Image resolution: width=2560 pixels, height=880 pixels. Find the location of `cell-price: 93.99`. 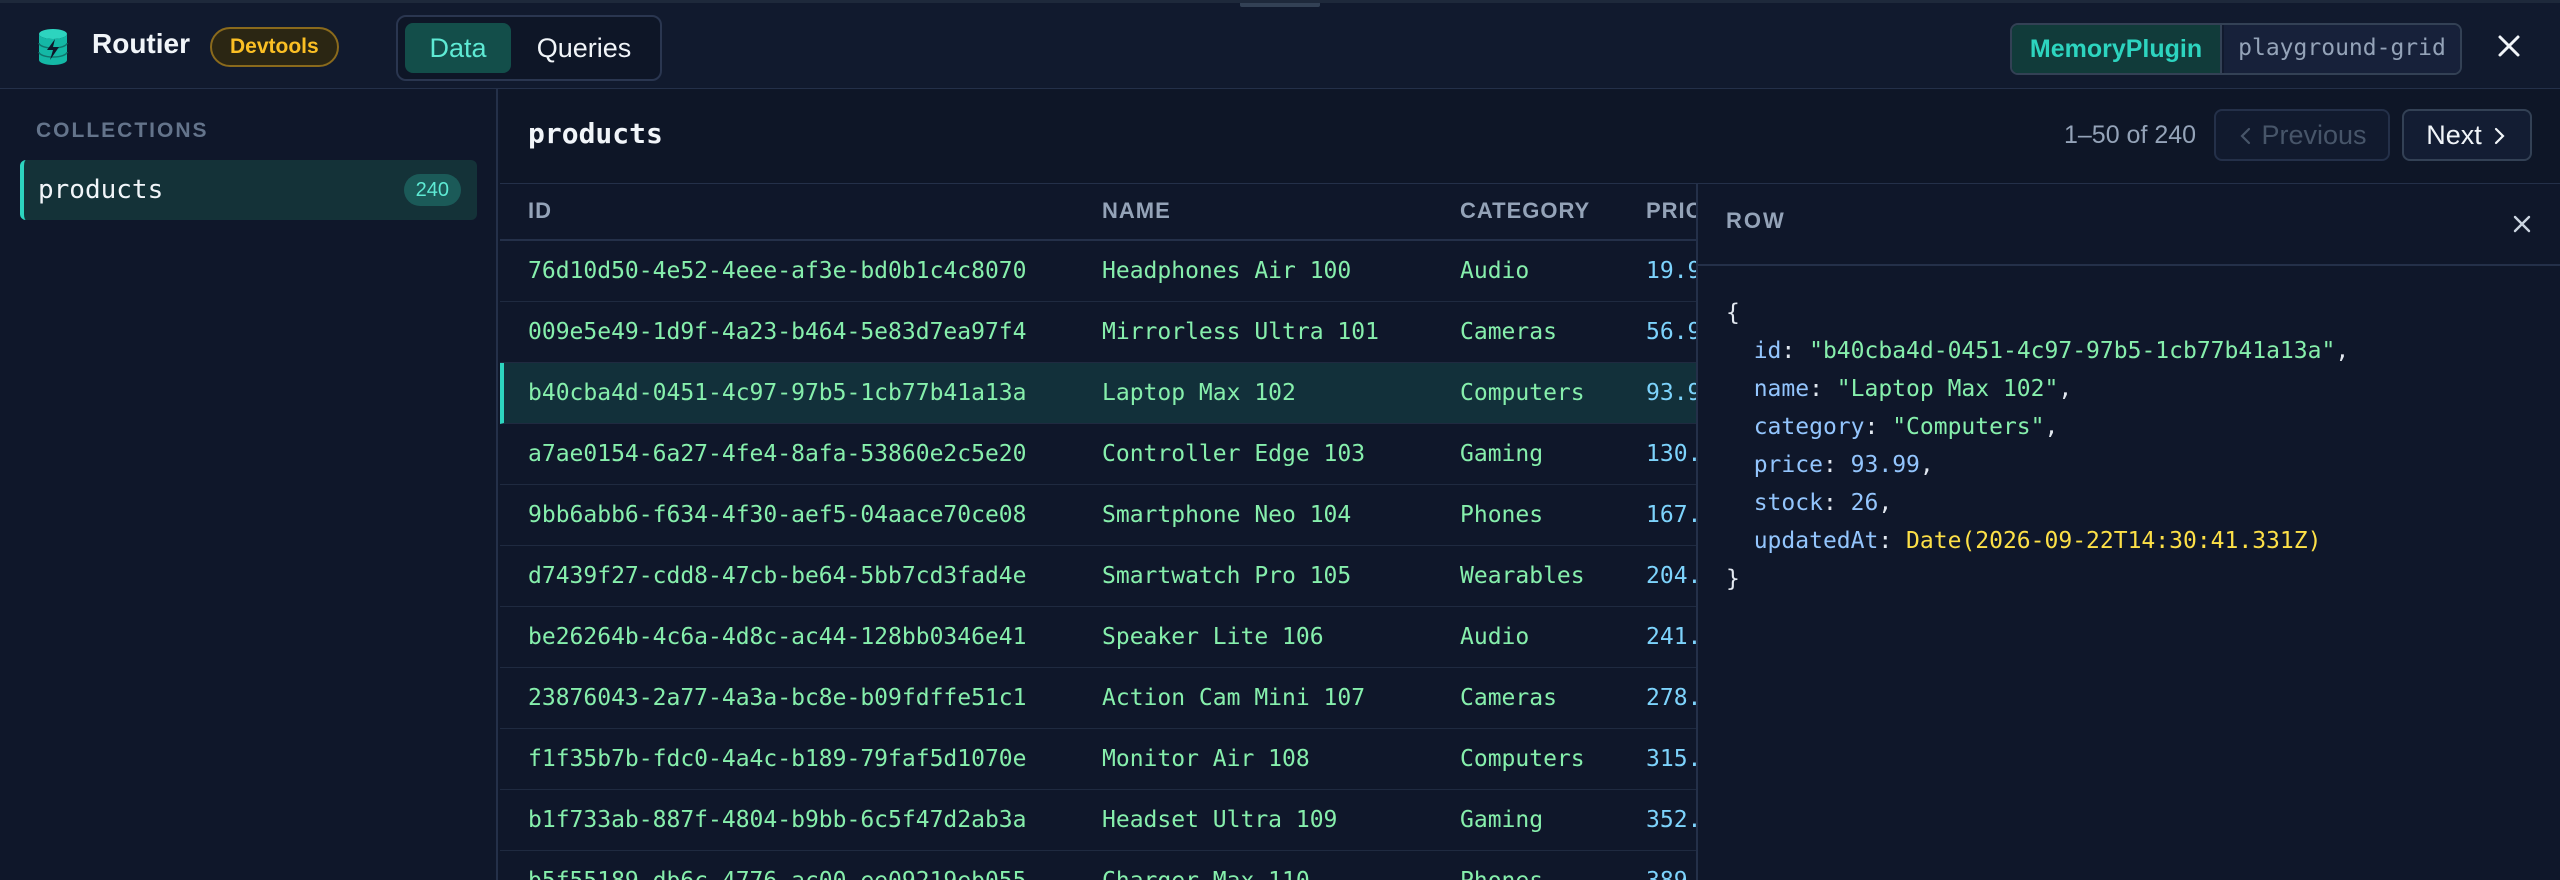

cell-price: 93.99 is located at coordinates (1671, 393).